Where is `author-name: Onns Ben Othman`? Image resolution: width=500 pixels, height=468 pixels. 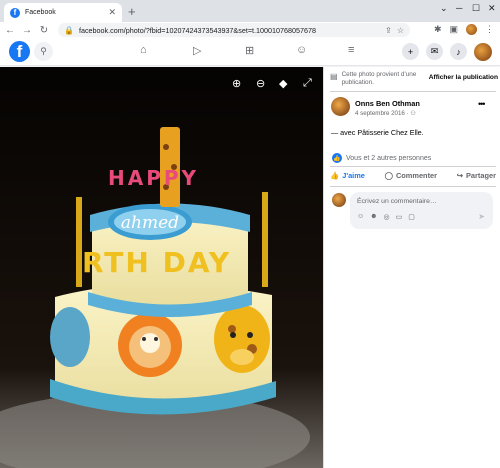
author-name: Onns Ben Othman is located at coordinates (387, 103).